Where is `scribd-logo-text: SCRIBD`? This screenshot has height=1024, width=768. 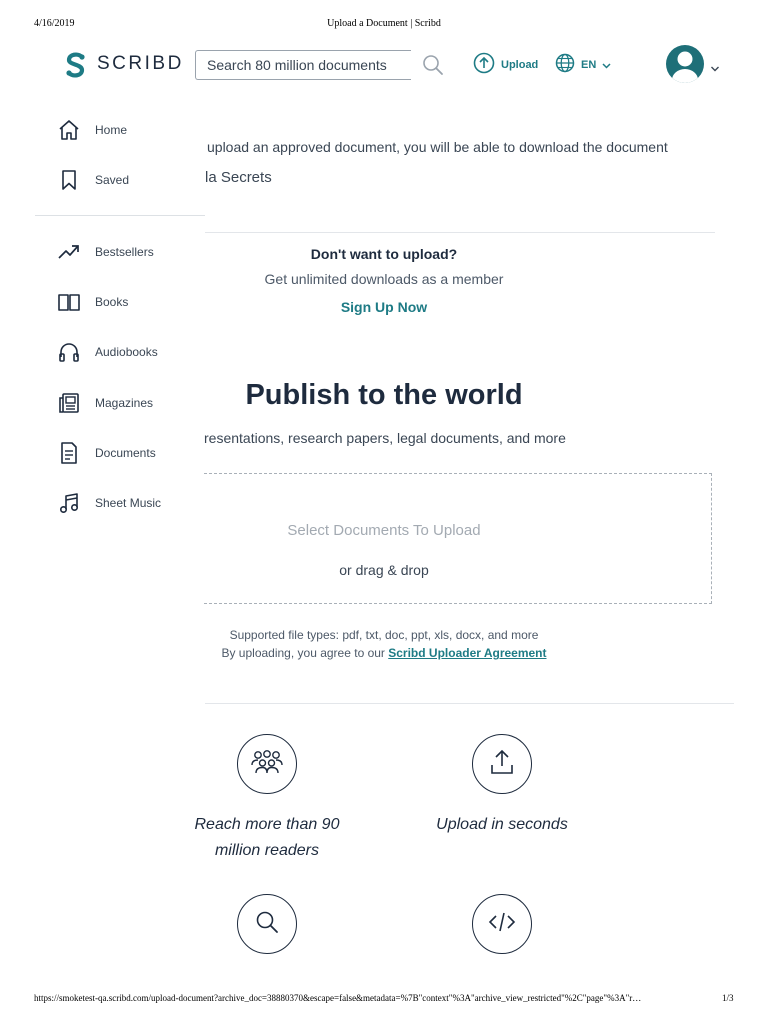 scribd-logo-text: SCRIBD is located at coordinates (140, 64).